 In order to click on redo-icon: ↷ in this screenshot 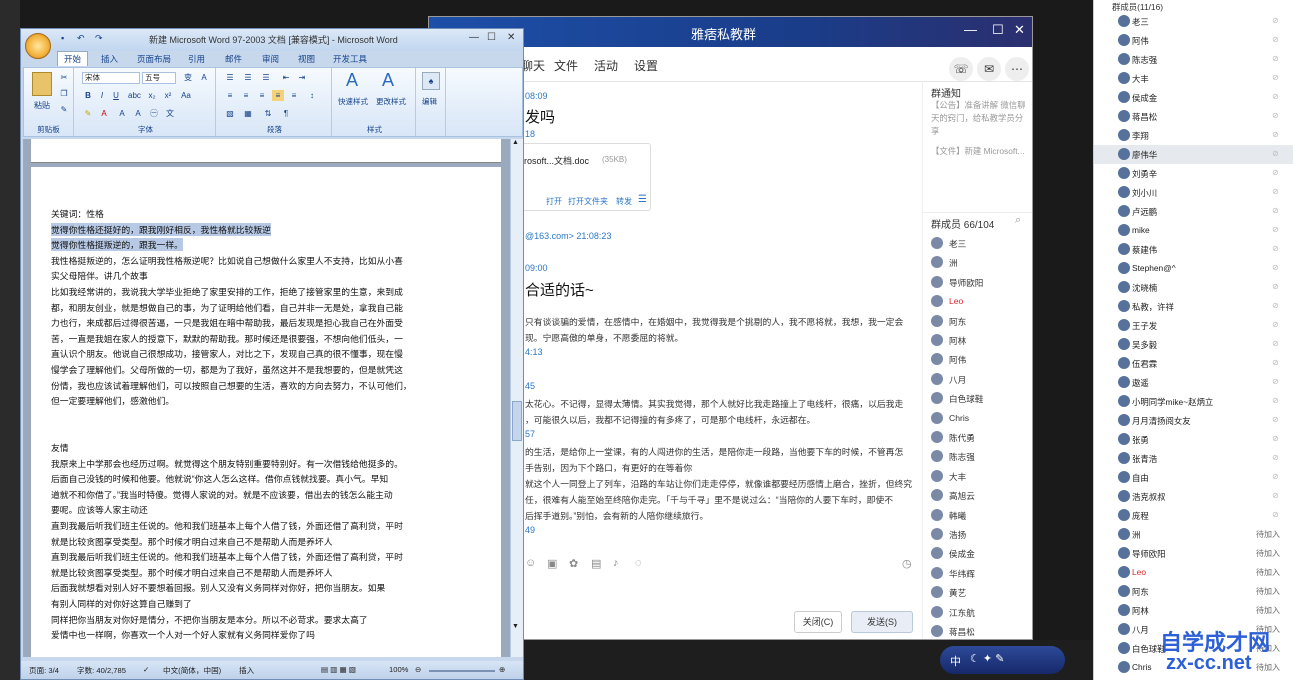, I will do `click(99, 38)`.